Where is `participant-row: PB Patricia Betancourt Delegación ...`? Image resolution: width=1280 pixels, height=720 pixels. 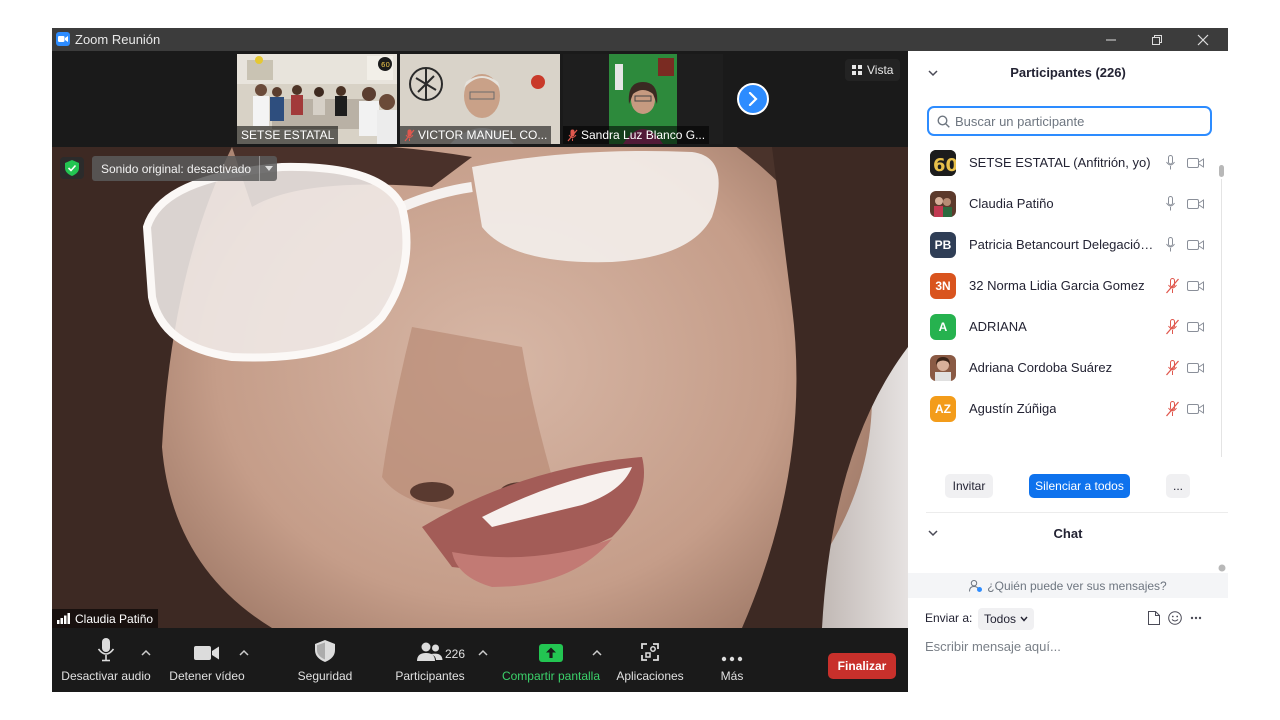
participant-row: PB Patricia Betancourt Delegación ... is located at coordinates (1064, 244).